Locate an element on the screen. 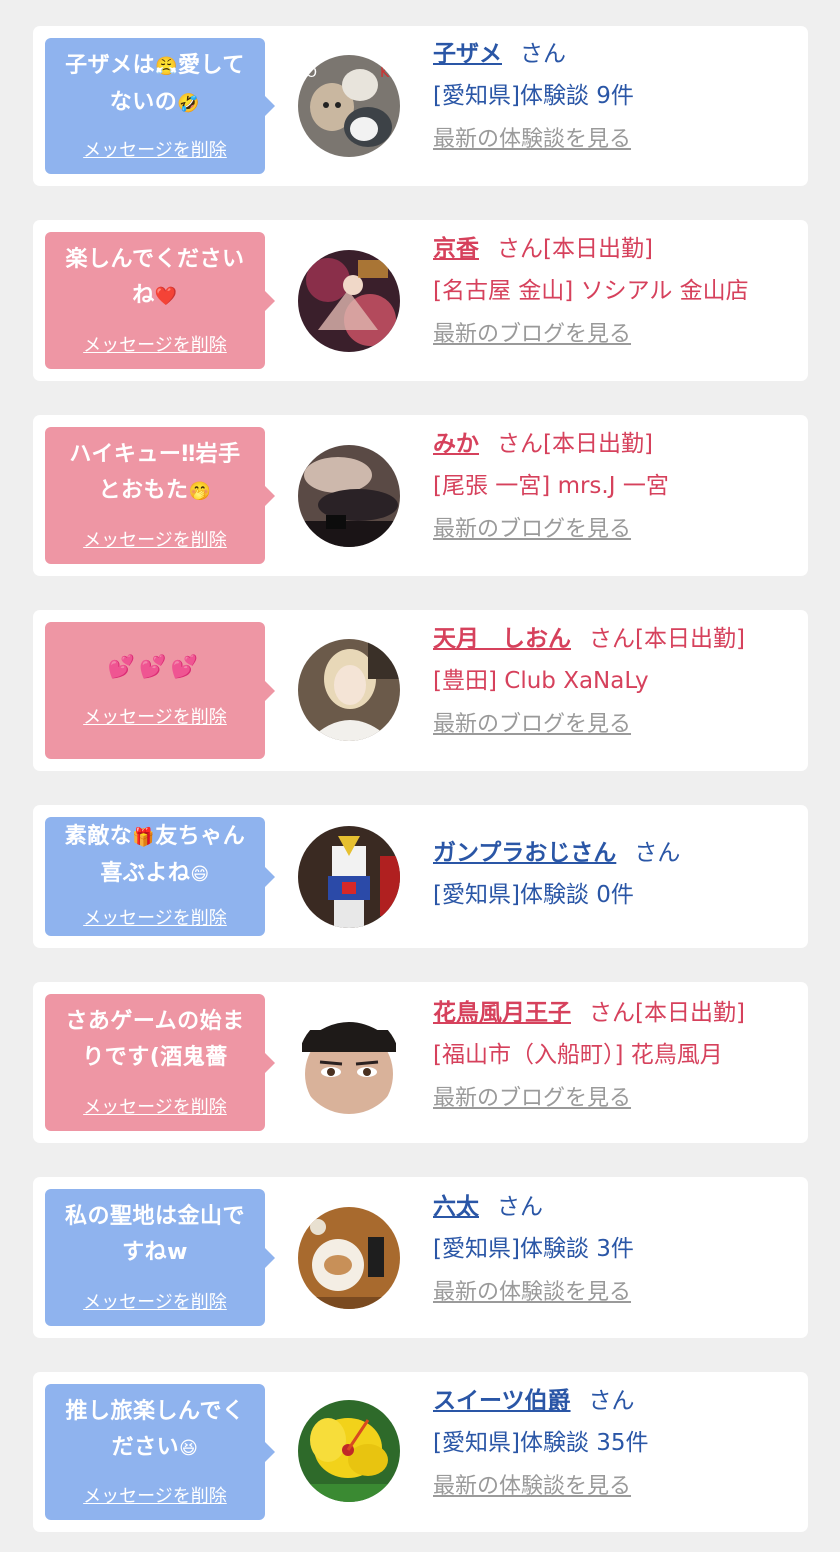  message-text: ハイキュー‼岩手 とおもた🤭 is located at coordinates (155, 472).